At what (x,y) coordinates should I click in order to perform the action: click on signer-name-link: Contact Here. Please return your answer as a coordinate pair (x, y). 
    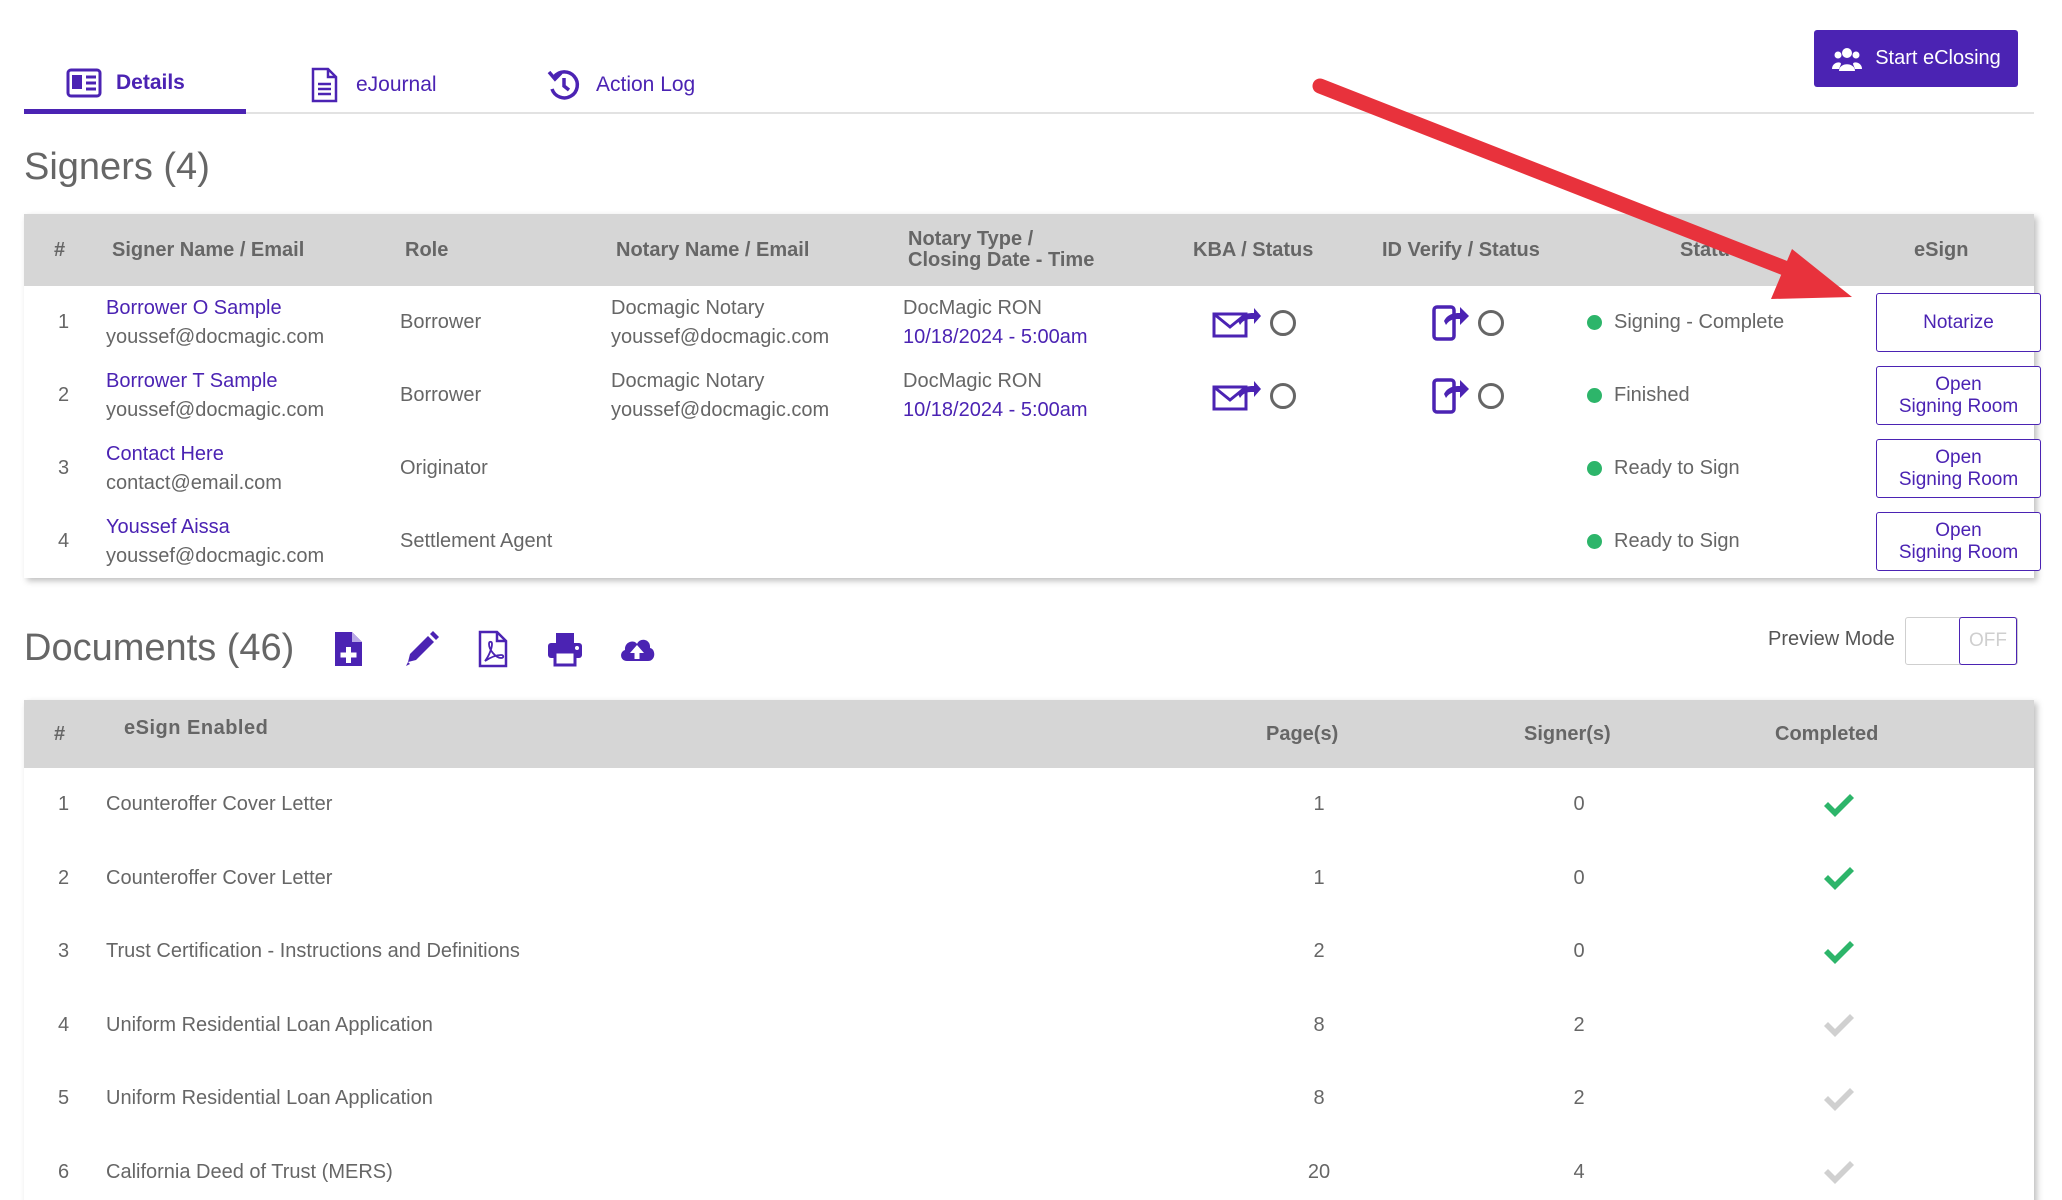
    Looking at the image, I should click on (194, 454).